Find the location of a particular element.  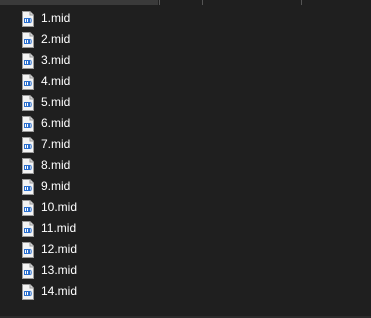

file-list-item: 11.mid is located at coordinates (185, 228).